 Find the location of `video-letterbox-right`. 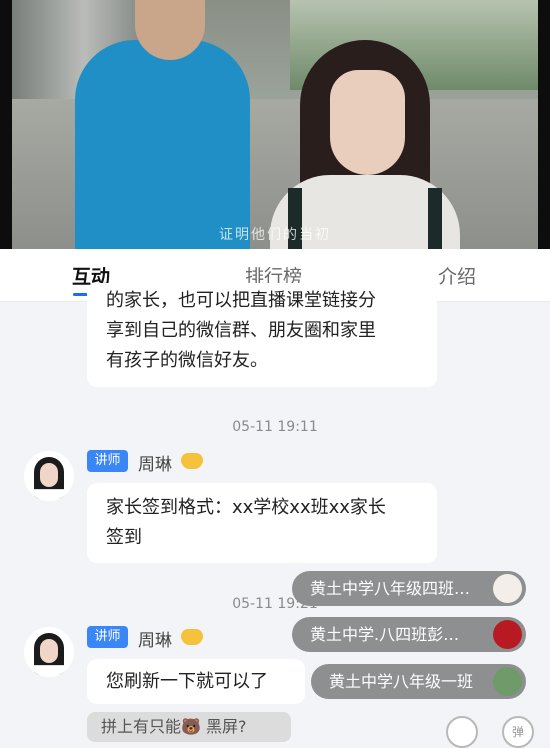

video-letterbox-right is located at coordinates (544, 124).